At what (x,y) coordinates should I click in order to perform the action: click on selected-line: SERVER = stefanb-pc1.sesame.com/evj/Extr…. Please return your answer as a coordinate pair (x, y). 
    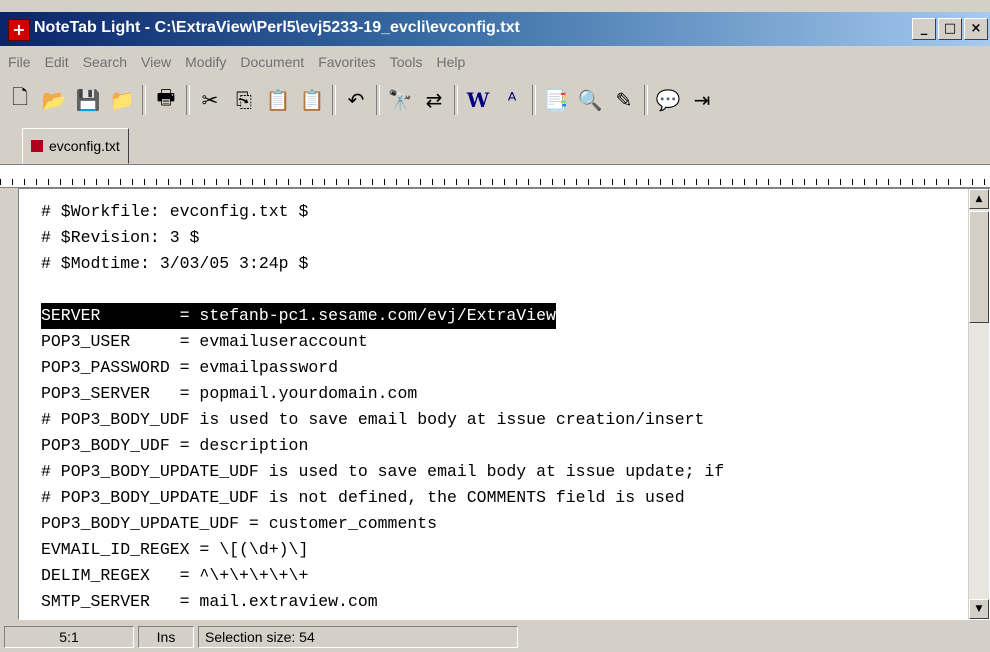
    Looking at the image, I should click on (298, 316).